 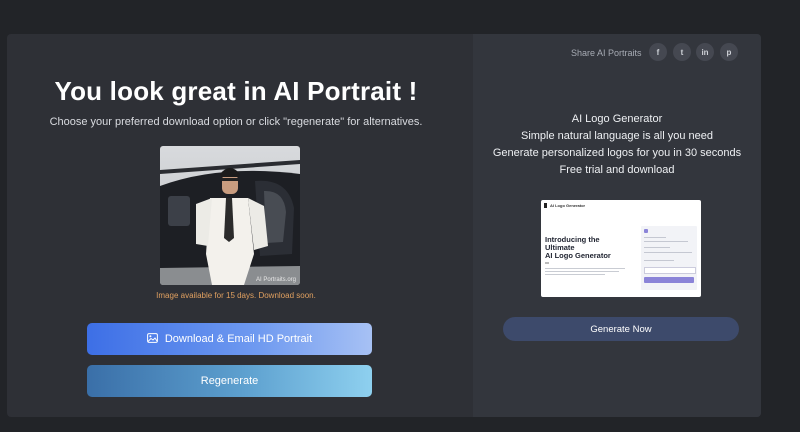 What do you see at coordinates (545, 205) in the screenshot?
I see `preview-logo-icon` at bounding box center [545, 205].